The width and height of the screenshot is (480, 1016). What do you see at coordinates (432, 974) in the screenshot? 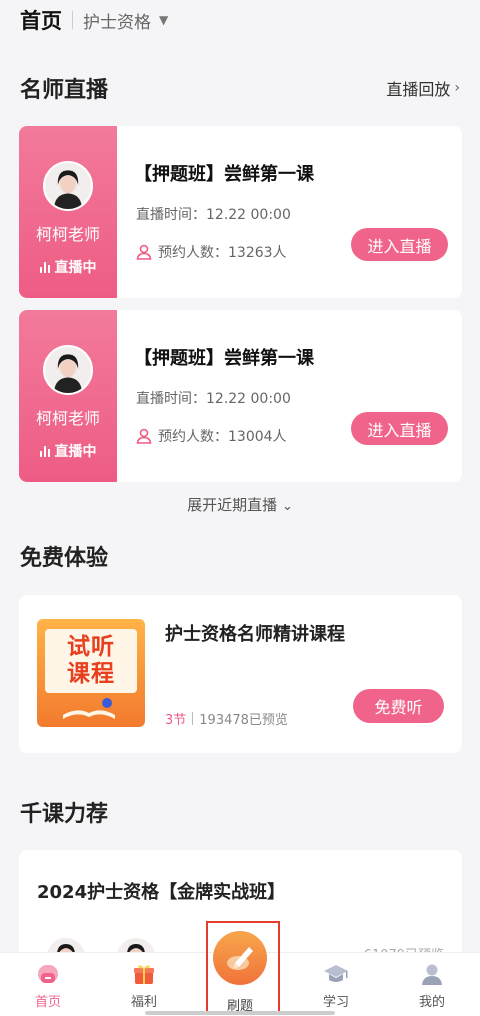
I see `user-icon` at bounding box center [432, 974].